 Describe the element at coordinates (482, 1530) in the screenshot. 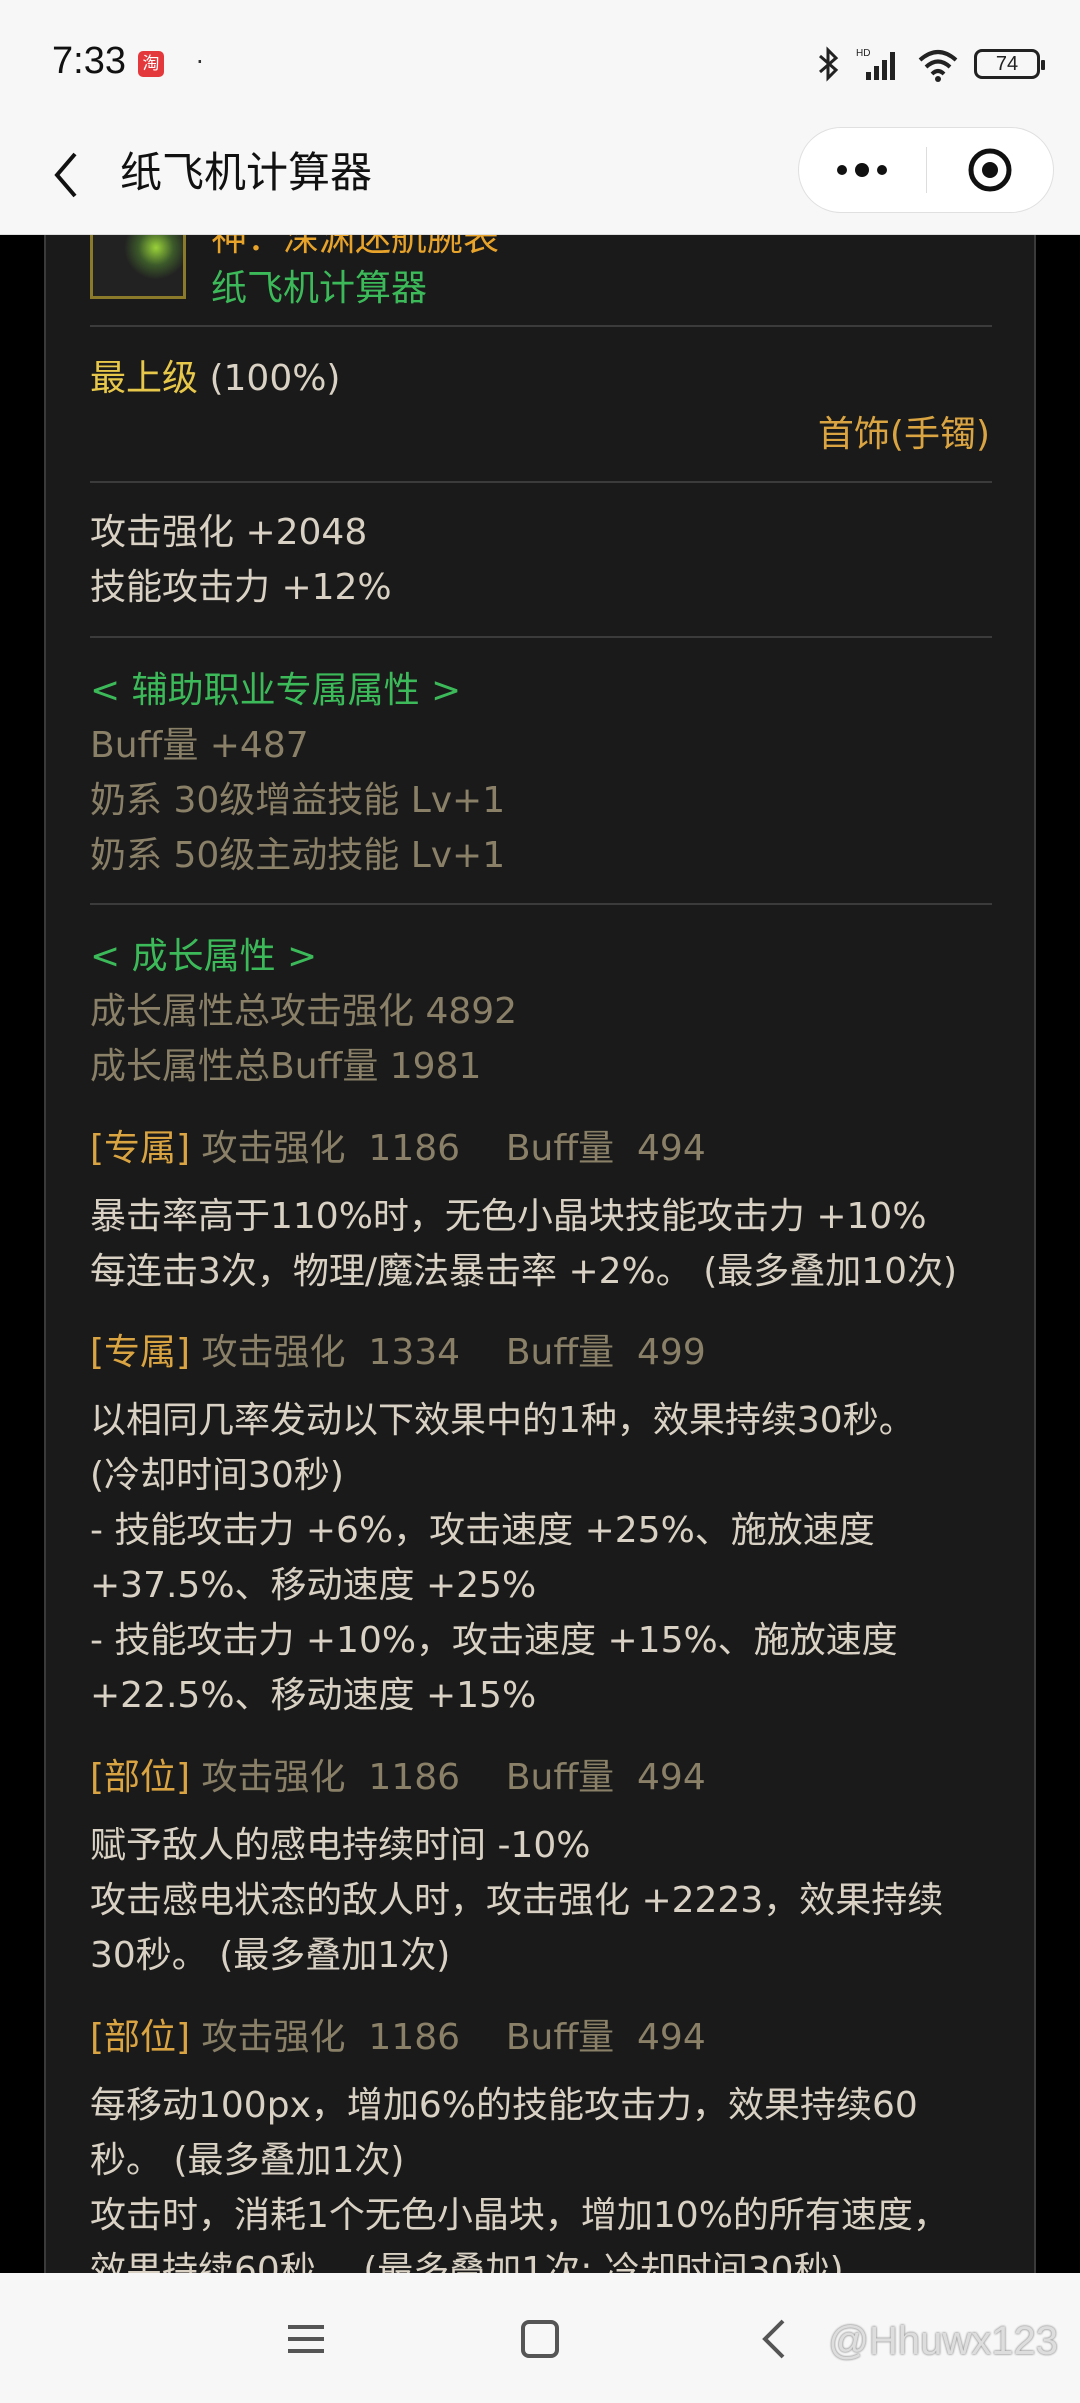

I see `option-line: - 技能攻击力 +6%，攻击速度 +25%、施放速度` at that location.